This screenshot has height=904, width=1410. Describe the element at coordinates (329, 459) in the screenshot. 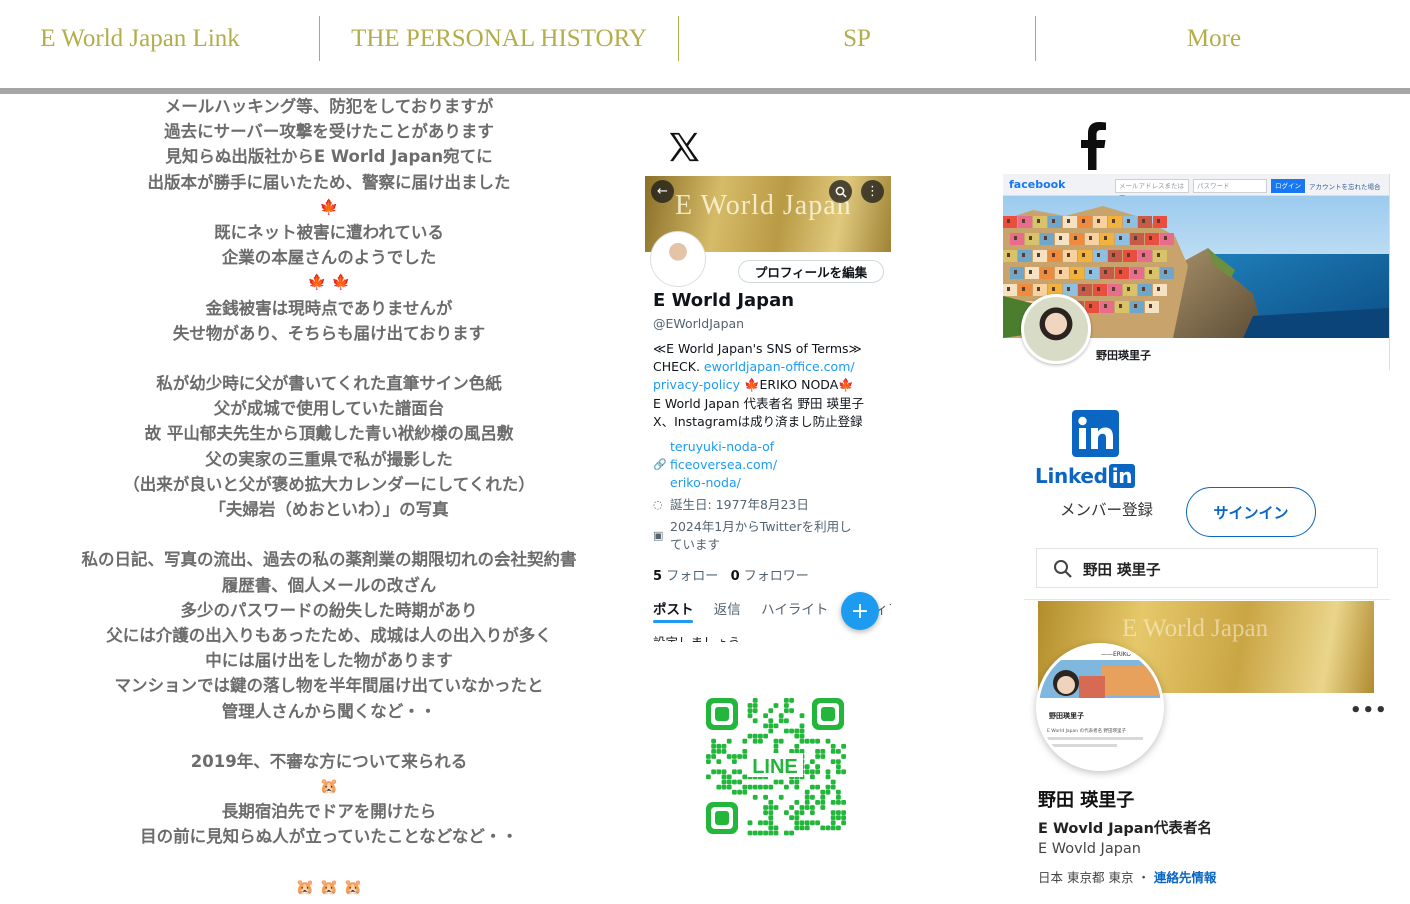

I see `story-line: 父の実家の三重県で私が撮影した` at that location.